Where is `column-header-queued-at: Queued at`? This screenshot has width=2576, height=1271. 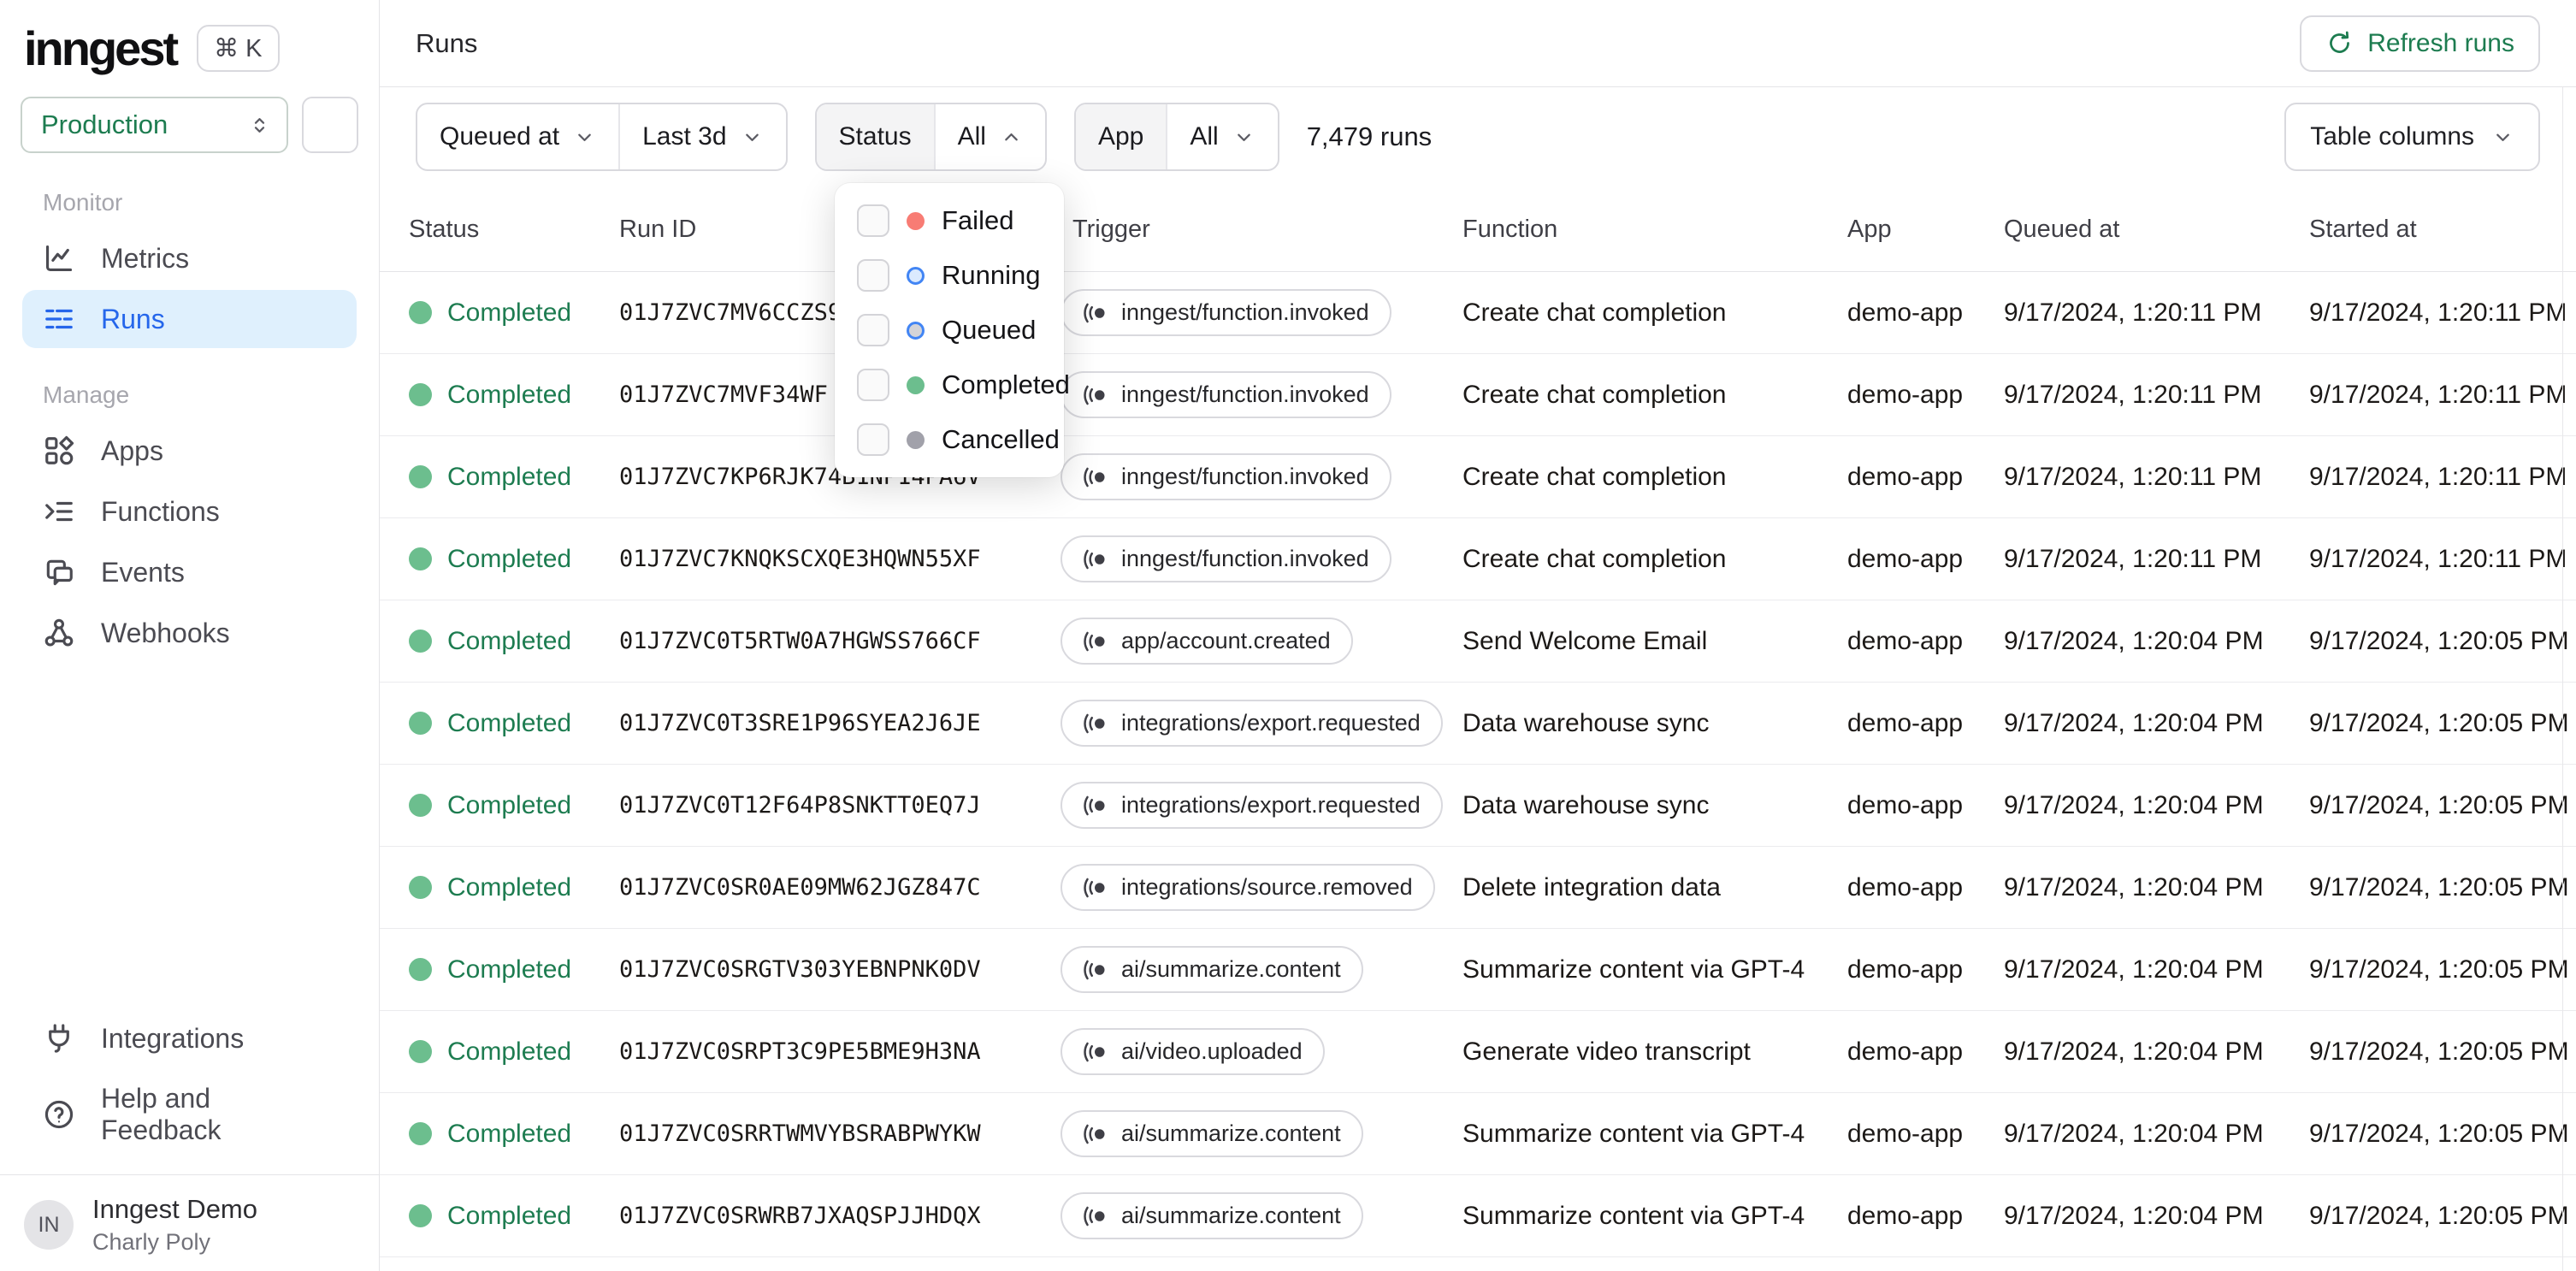
column-header-queued-at: Queued at is located at coordinates (2156, 230).